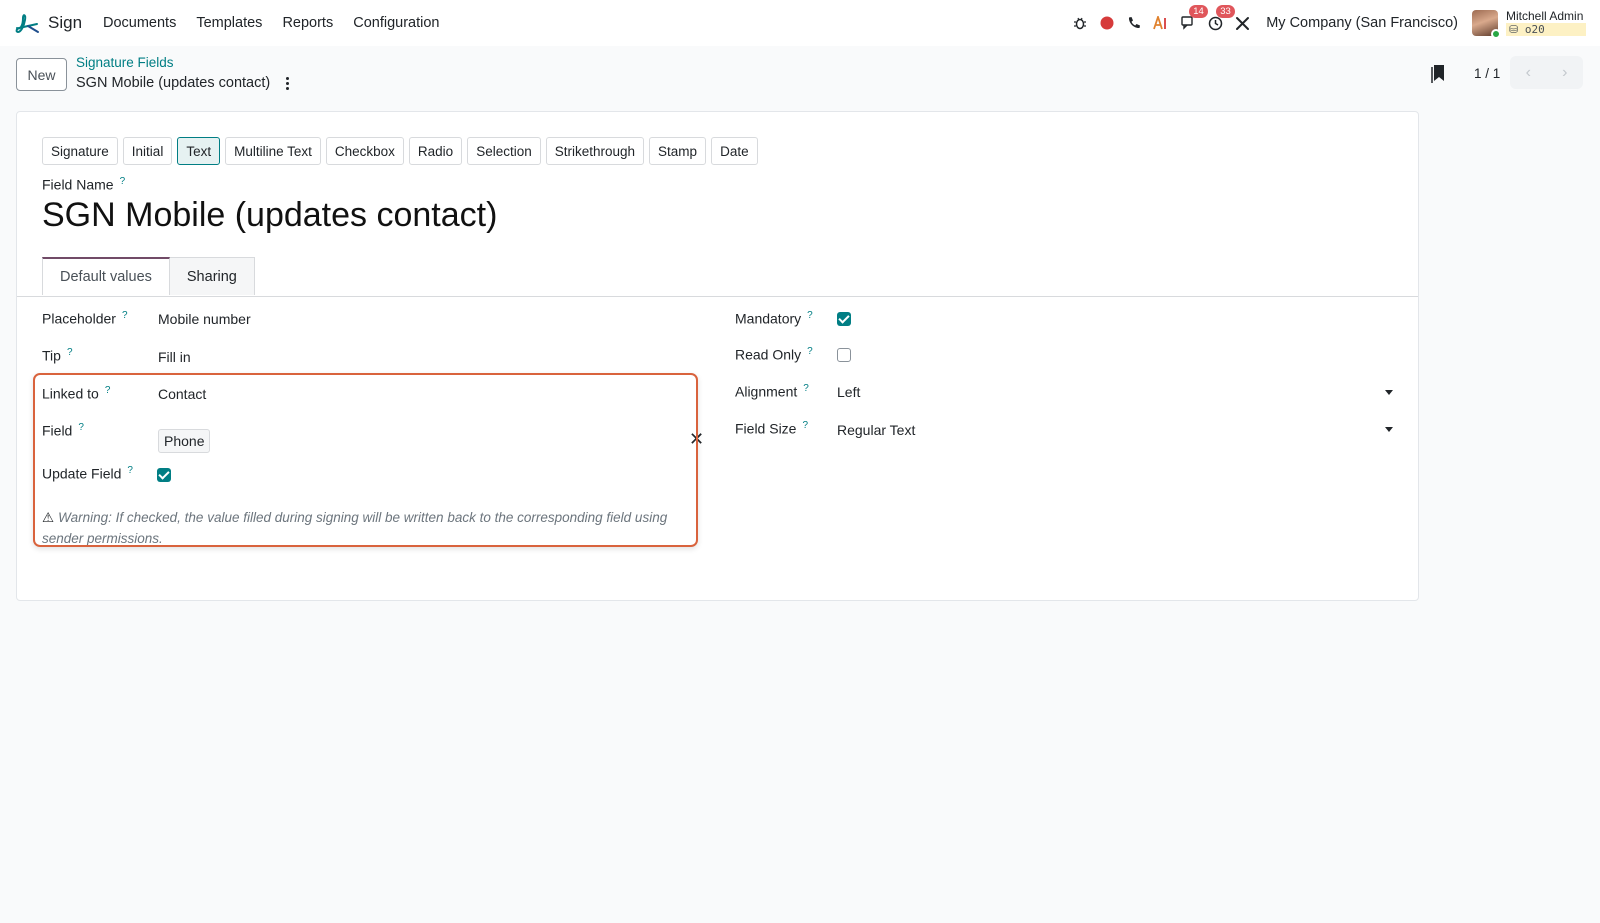 The width and height of the screenshot is (1600, 923). I want to click on chat-icon: 14, so click(1193, 18).